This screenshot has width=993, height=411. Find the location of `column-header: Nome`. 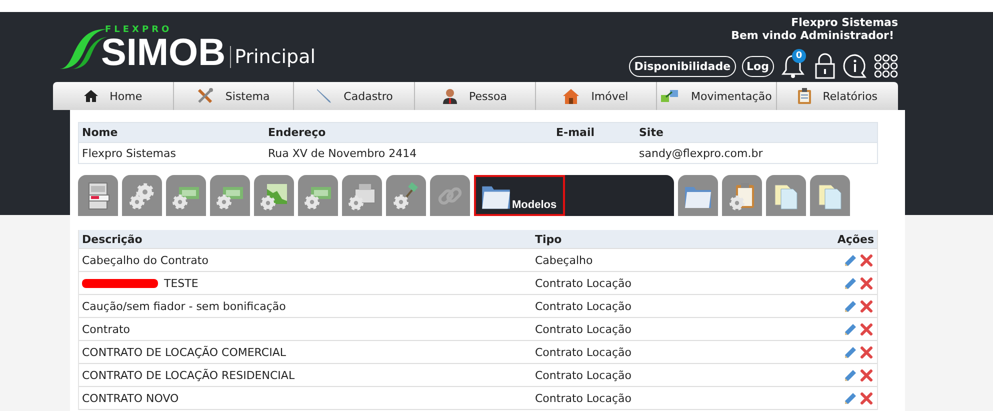

column-header: Nome is located at coordinates (100, 132).